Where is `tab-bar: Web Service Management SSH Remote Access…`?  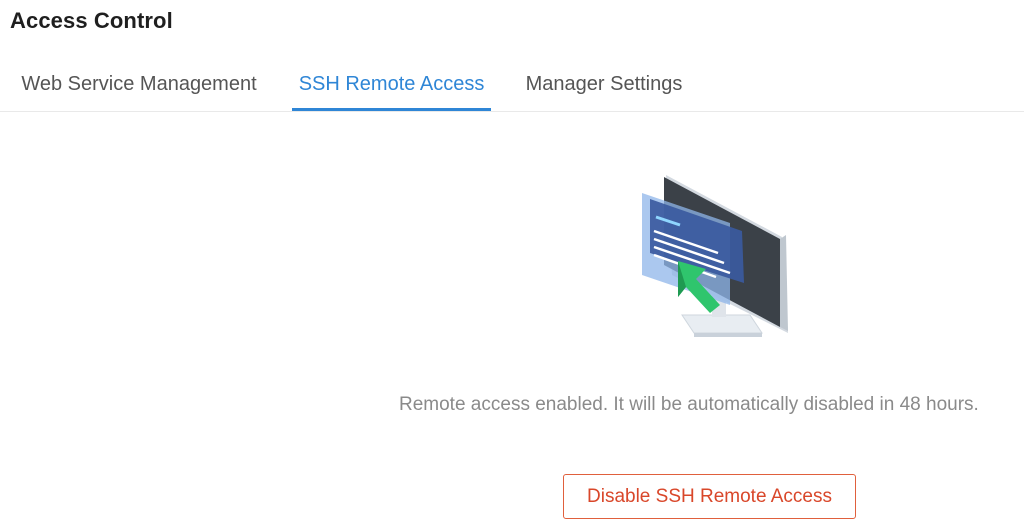 tab-bar: Web Service Management SSH Remote Access… is located at coordinates (512, 87).